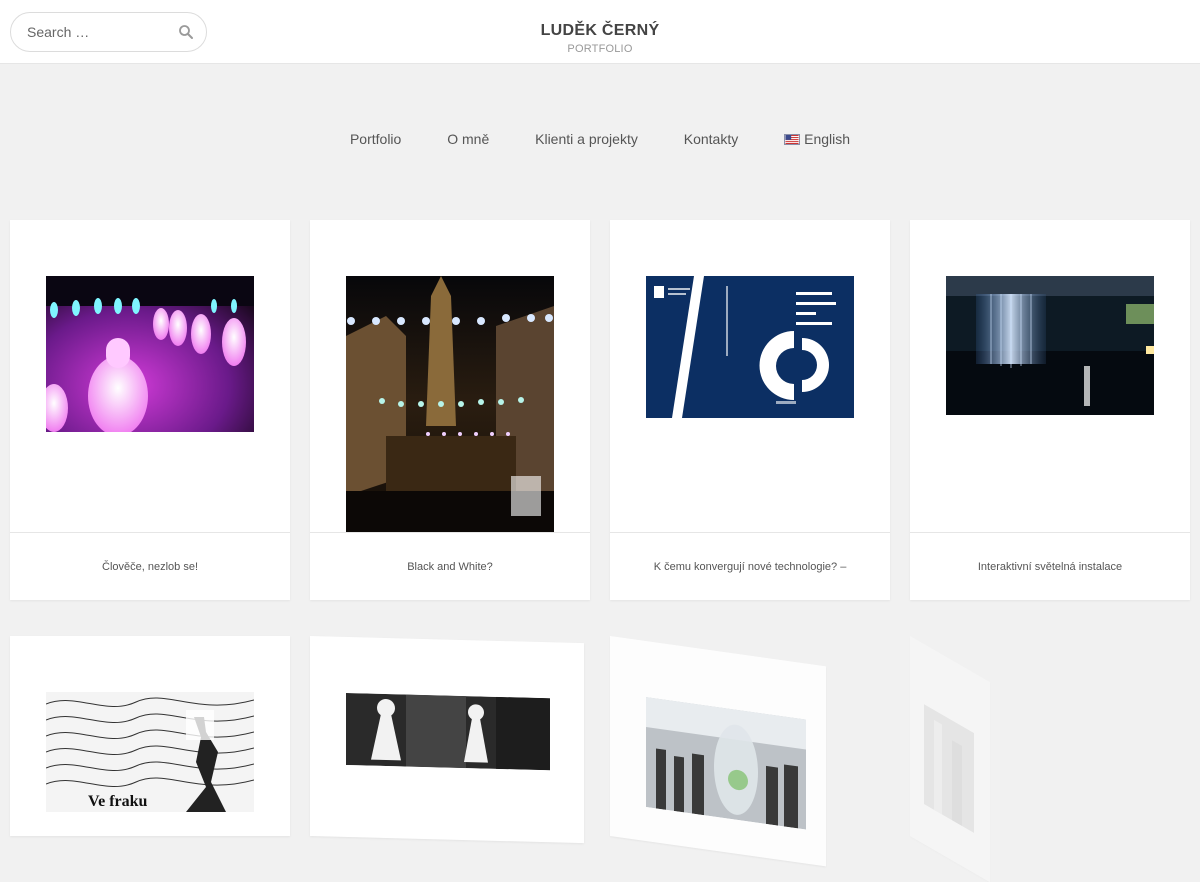  What do you see at coordinates (450, 404) in the screenshot?
I see `night-street-thumbnail` at bounding box center [450, 404].